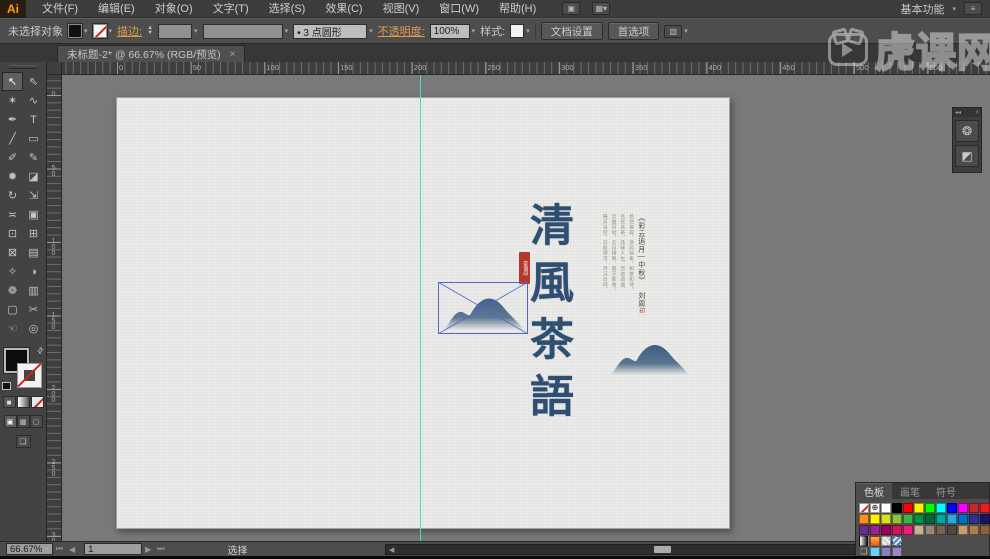 This screenshot has height=559, width=990. What do you see at coordinates (401, 31) in the screenshot?
I see `opacity-link: 不透明度:` at bounding box center [401, 31].